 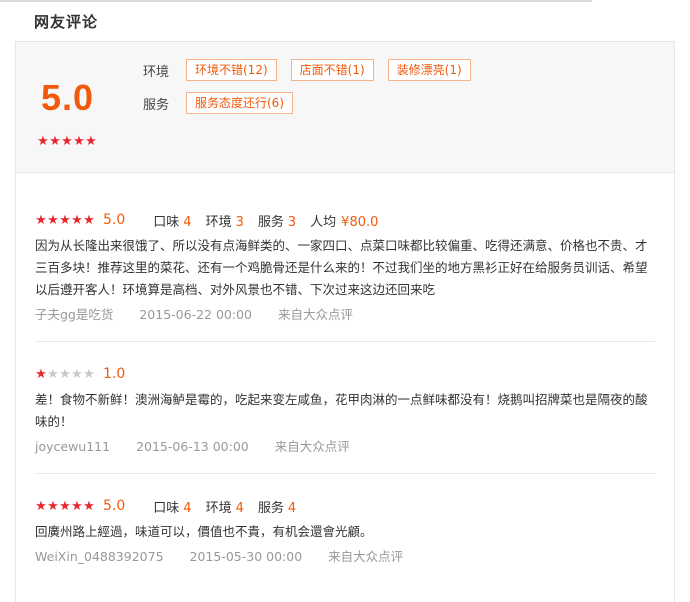 What do you see at coordinates (68, 97) in the screenshot?
I see `overall-score: 5.0` at bounding box center [68, 97].